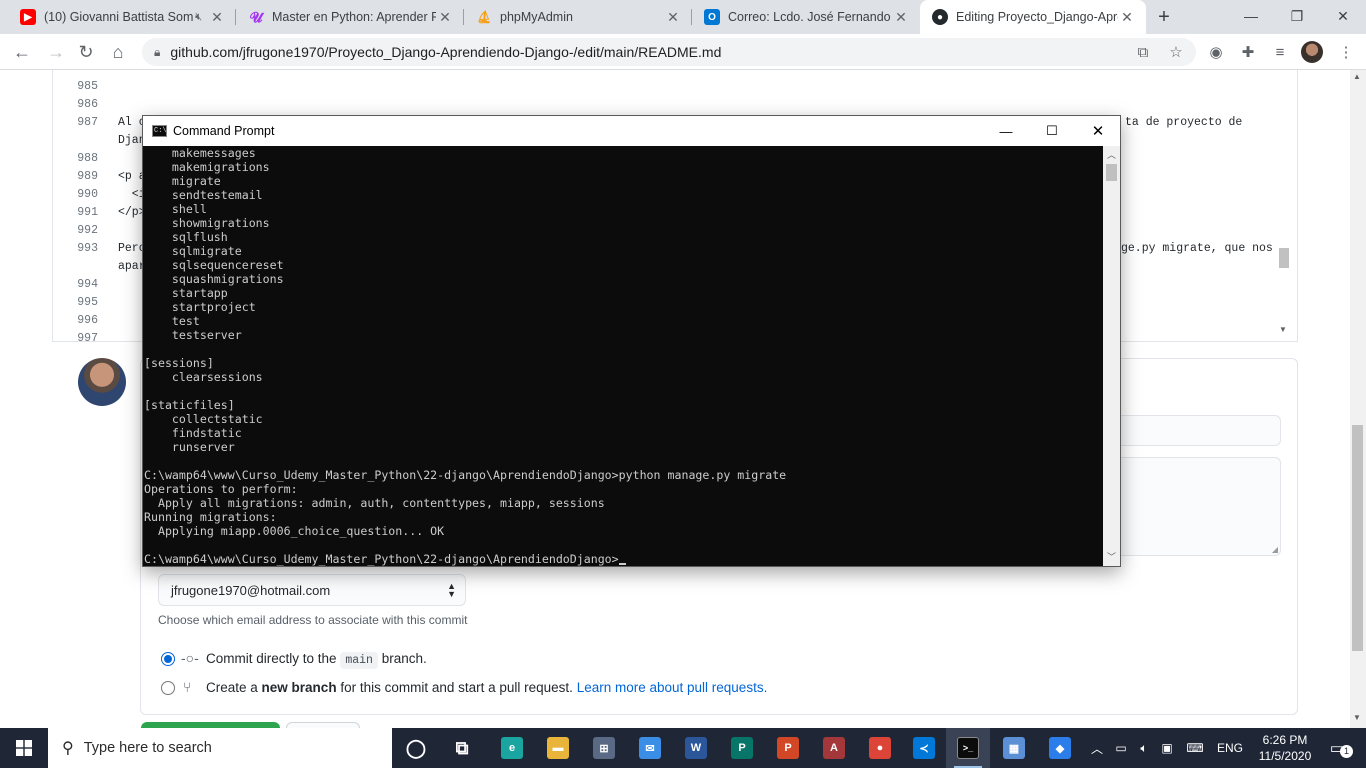  I want to click on cmd-scrollbar-thumb, so click(1111, 172).